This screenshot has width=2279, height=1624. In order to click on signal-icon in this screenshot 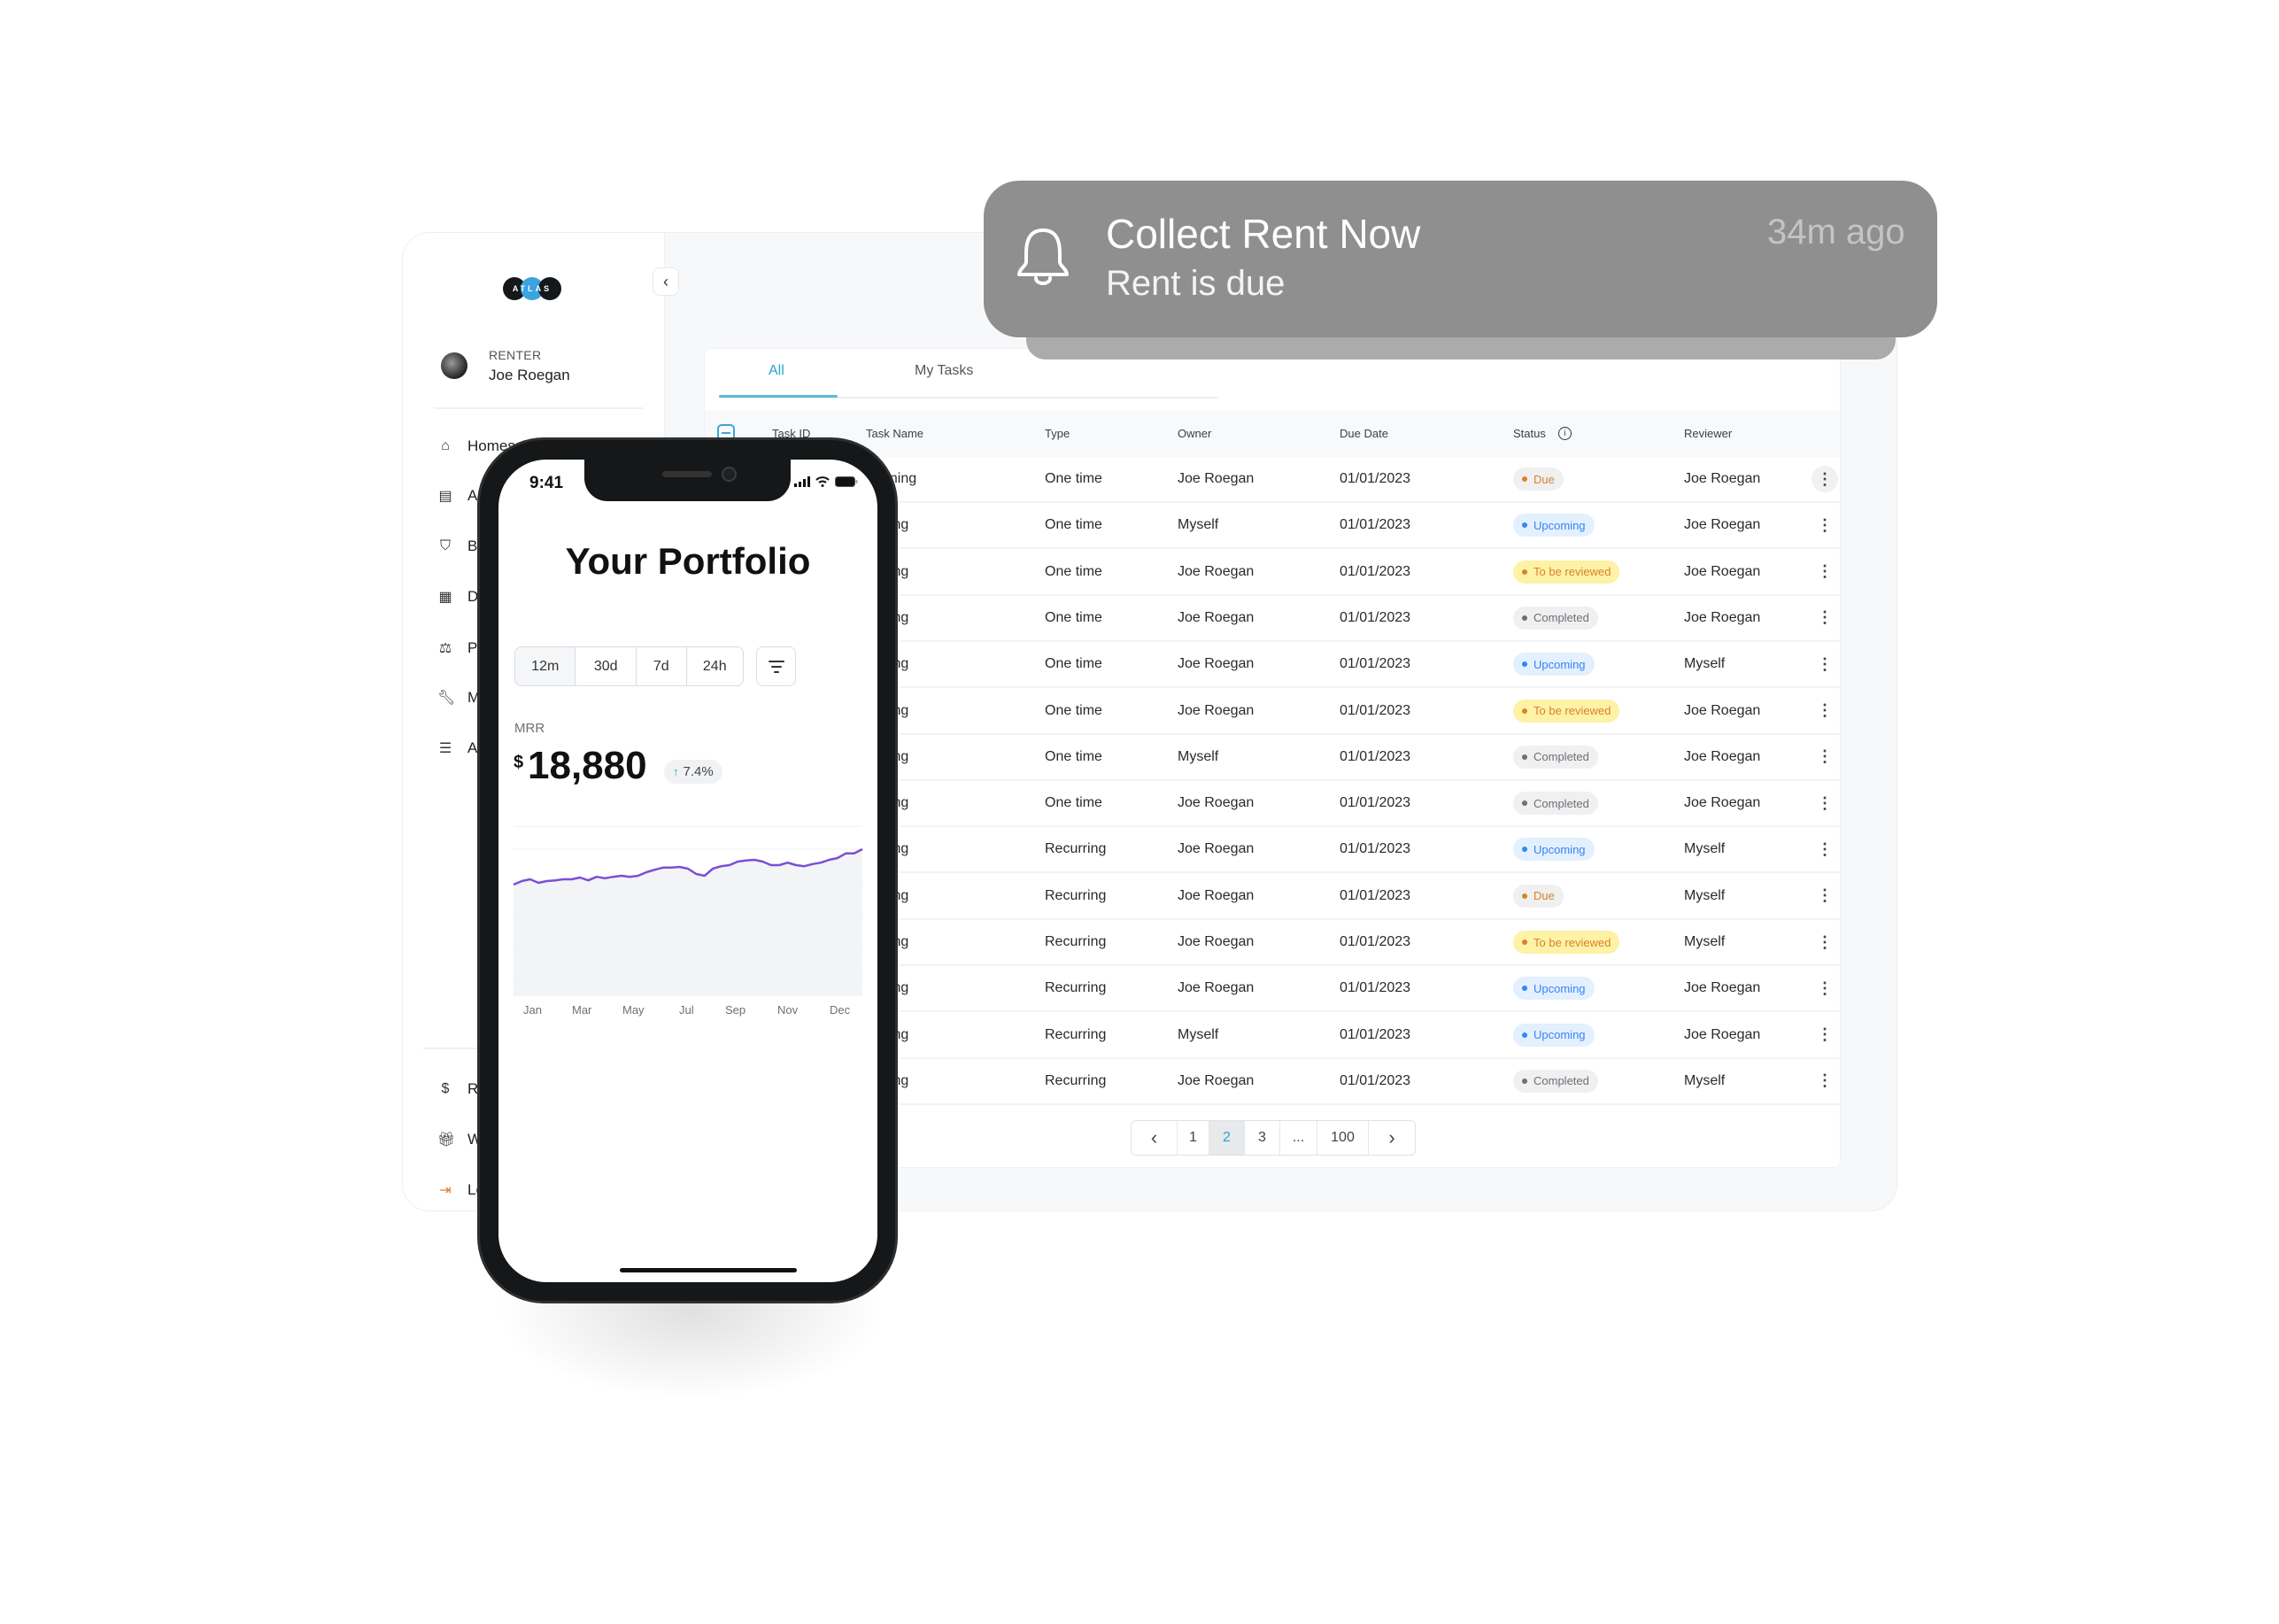, I will do `click(802, 482)`.